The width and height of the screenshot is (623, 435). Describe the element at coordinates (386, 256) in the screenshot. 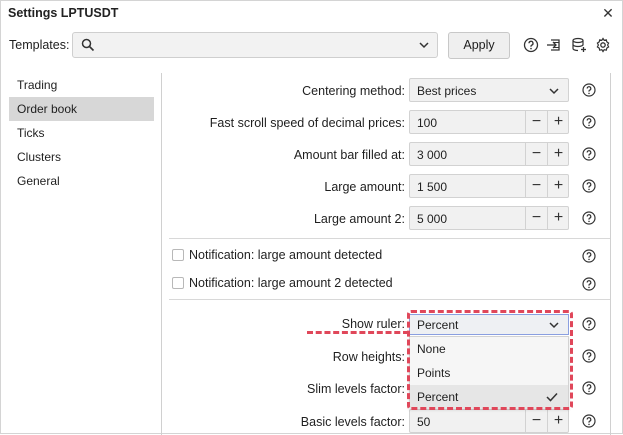

I see `notif-large-row: Notification: large amount detected` at that location.